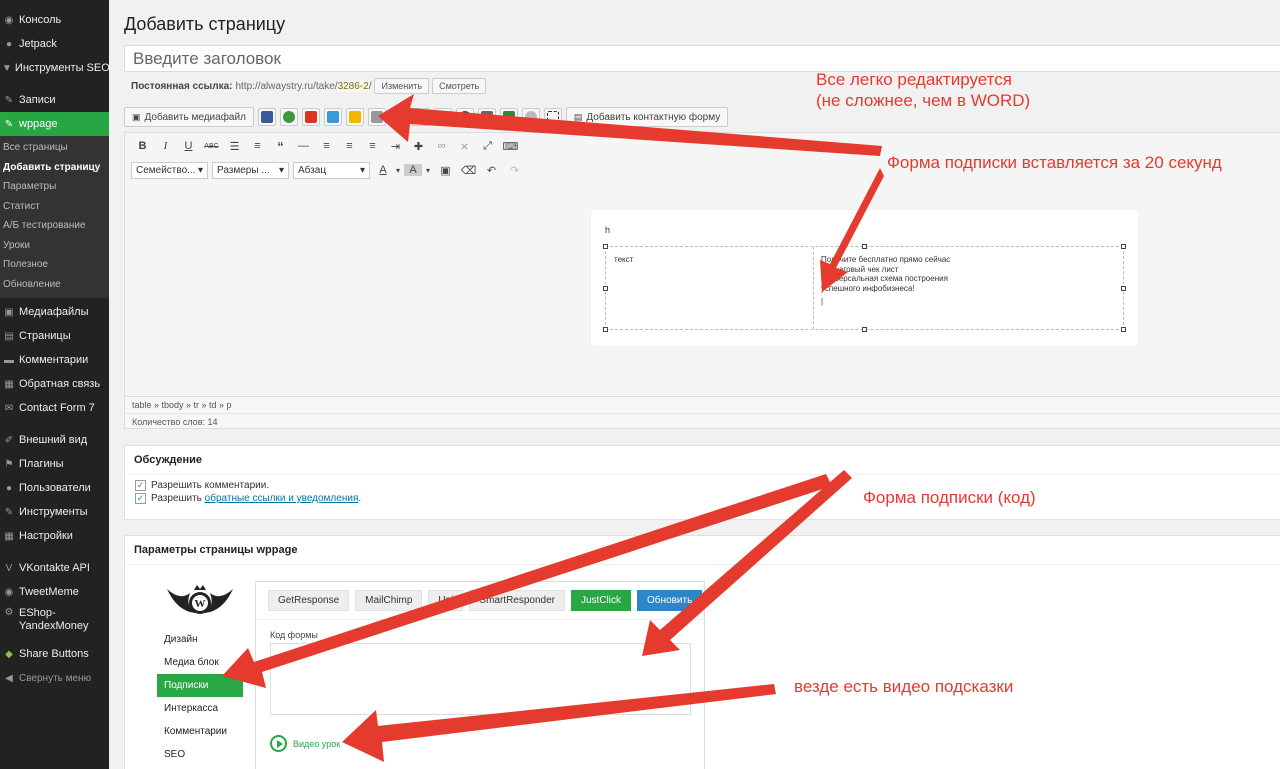 The width and height of the screenshot is (1280, 769). Describe the element at coordinates (54, 336) in the screenshot. I see `menu-pages: ▤ Страницы` at that location.